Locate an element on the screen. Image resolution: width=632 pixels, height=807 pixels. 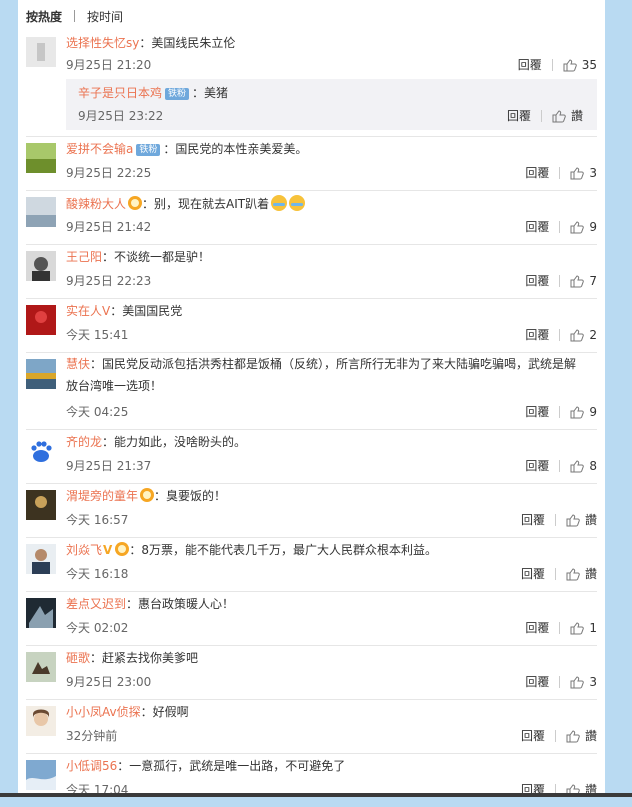
like-button: 1 is located at coordinates (583, 628).